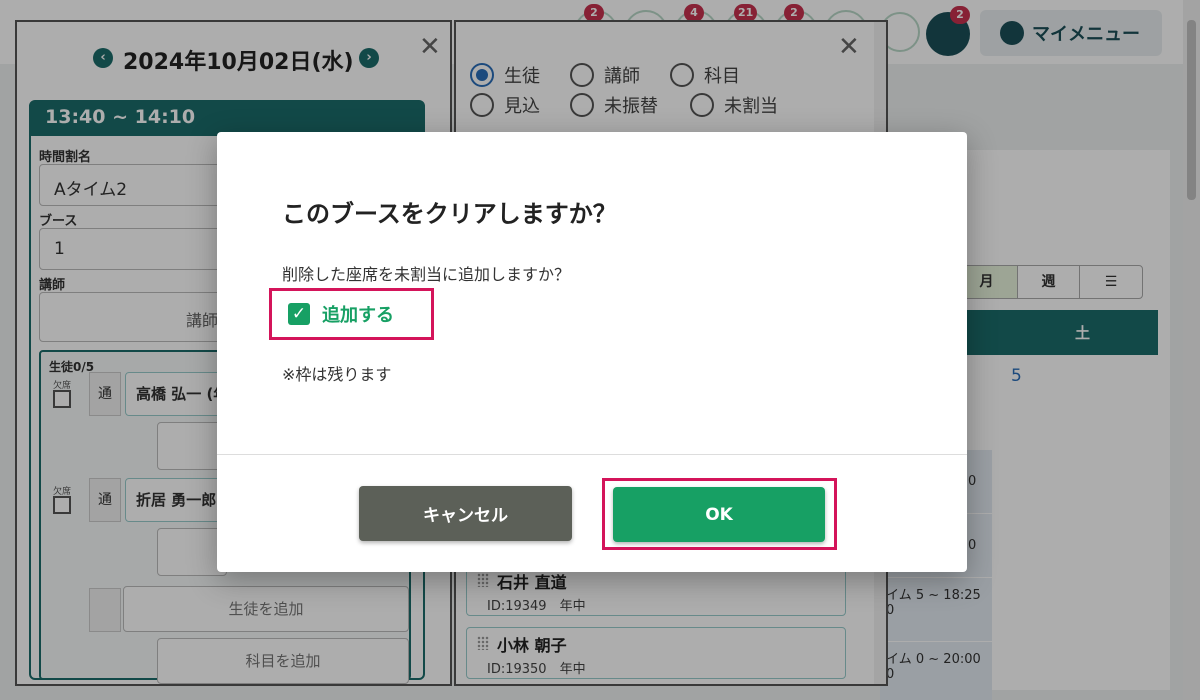 The height and width of the screenshot is (700, 1200). What do you see at coordinates (358, 314) in the screenshot?
I see `checkbox-label: 追加する` at bounding box center [358, 314].